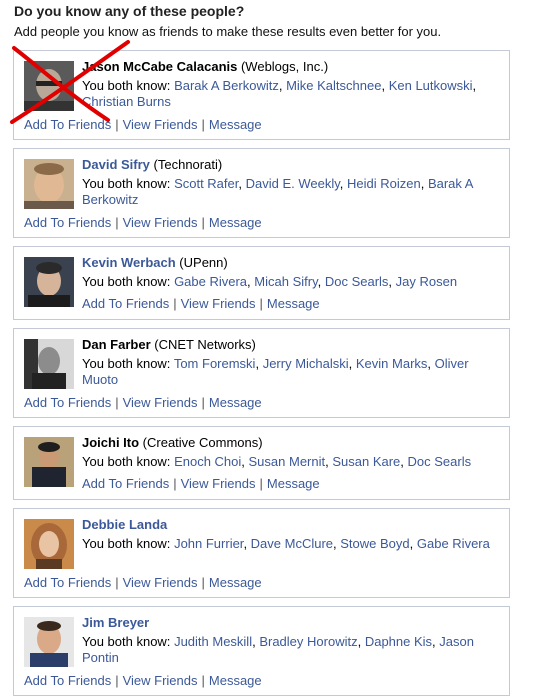 Image resolution: width=550 pixels, height=699 pixels. I want to click on mutual-friend-link: Judith Meskill, so click(213, 641).